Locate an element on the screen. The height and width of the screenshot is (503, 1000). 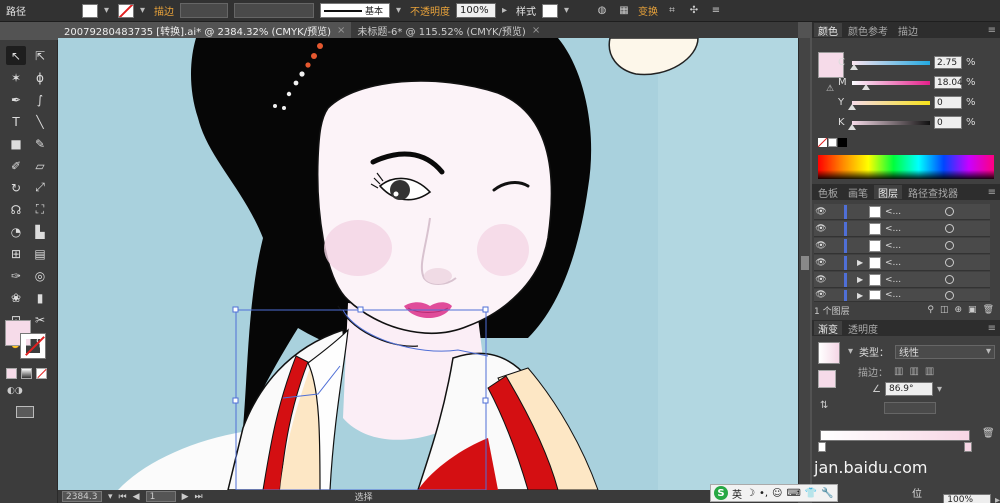
variable-width-field is located at coordinates (274, 10).